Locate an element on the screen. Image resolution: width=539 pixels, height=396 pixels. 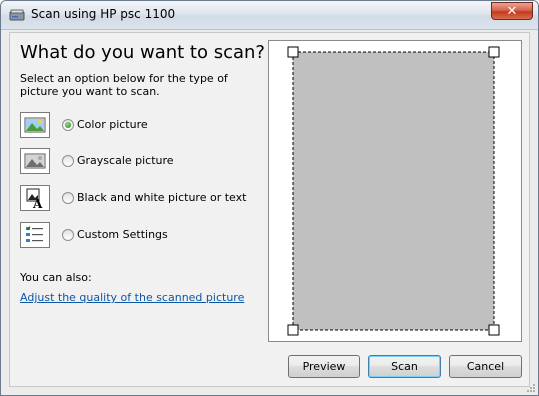
option-bw-picture-or-text: A Black and white picture or text is located at coordinates (140, 198).